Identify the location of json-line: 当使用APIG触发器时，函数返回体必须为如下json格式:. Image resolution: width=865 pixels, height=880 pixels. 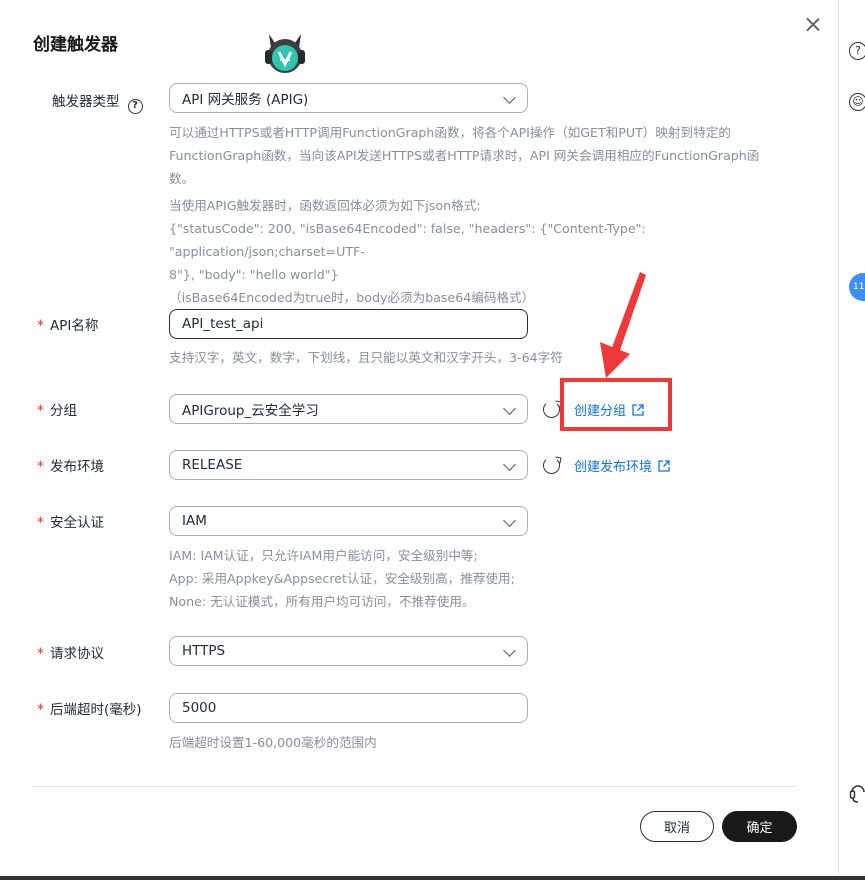
(325, 205).